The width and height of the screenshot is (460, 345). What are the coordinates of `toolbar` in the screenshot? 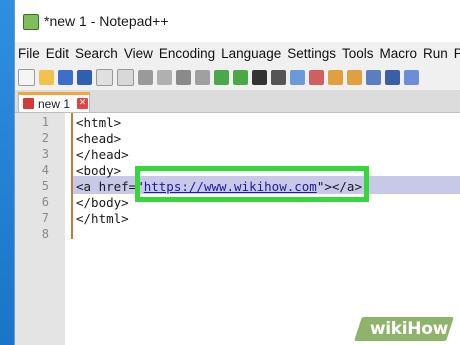 It's located at (237, 77).